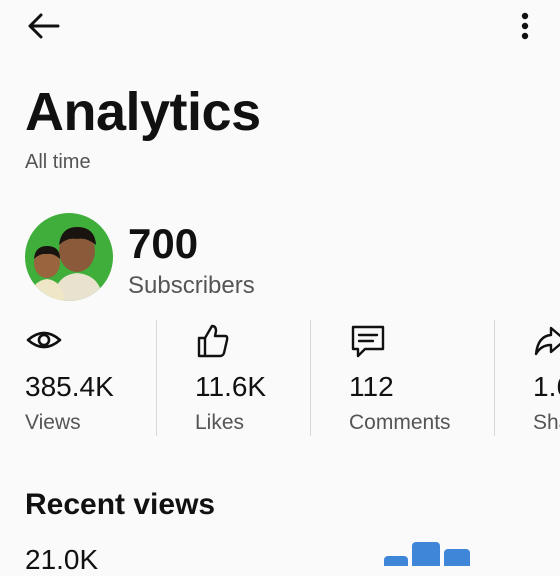 Image resolution: width=560 pixels, height=576 pixels. Describe the element at coordinates (143, 112) in the screenshot. I see `page-title: Analytics` at that location.